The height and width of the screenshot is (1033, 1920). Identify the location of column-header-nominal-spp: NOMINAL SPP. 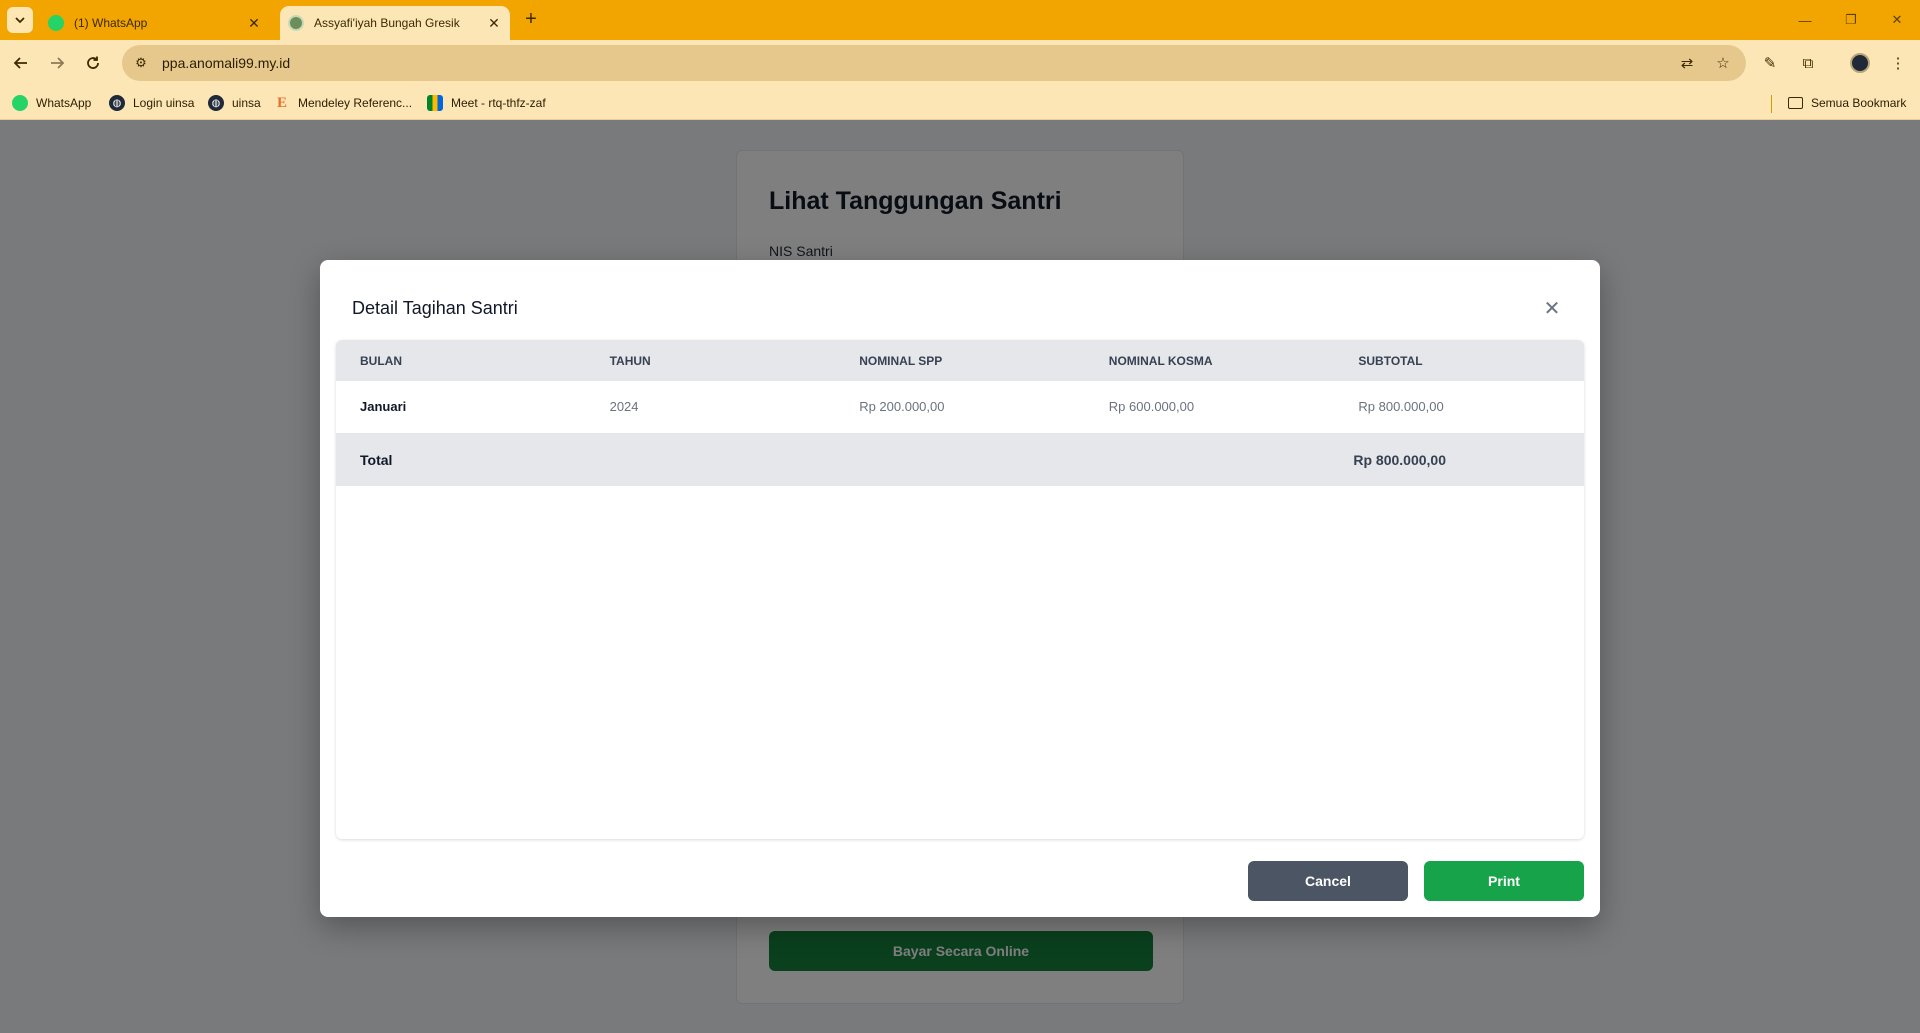
(901, 360).